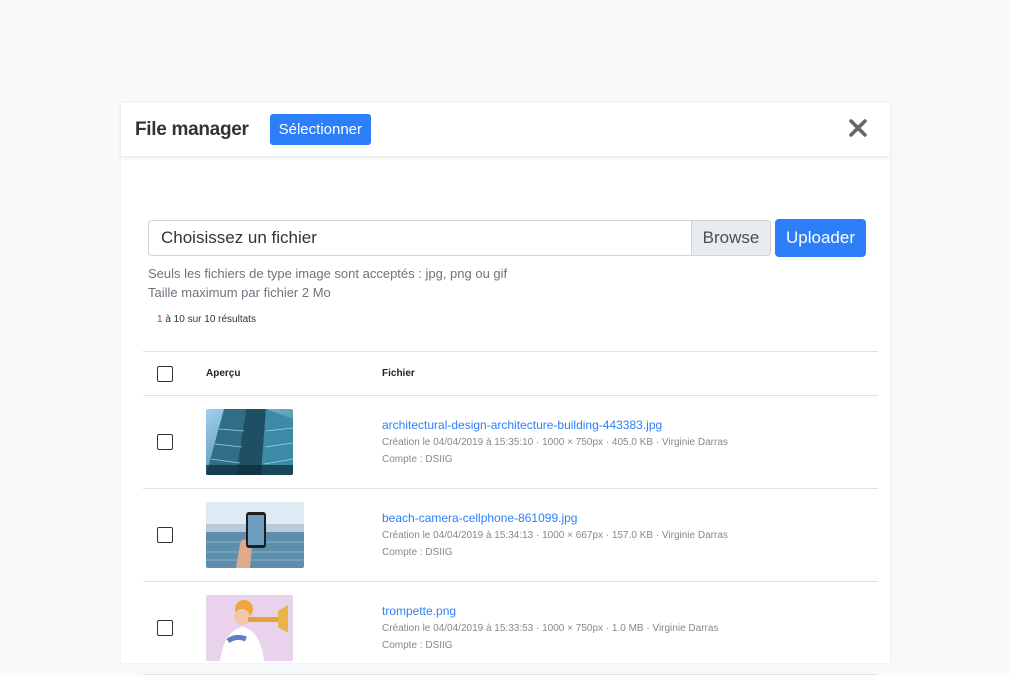 The height and width of the screenshot is (675, 1010). I want to click on thumbnail-beach-phone, so click(255, 535).